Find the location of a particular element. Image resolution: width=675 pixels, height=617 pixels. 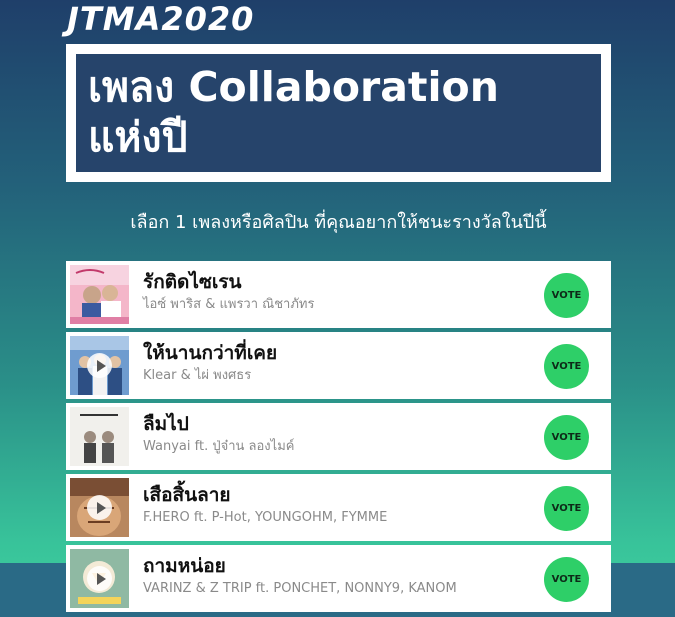

jtma-logo: JTMA2020 is located at coordinates (161, 19).